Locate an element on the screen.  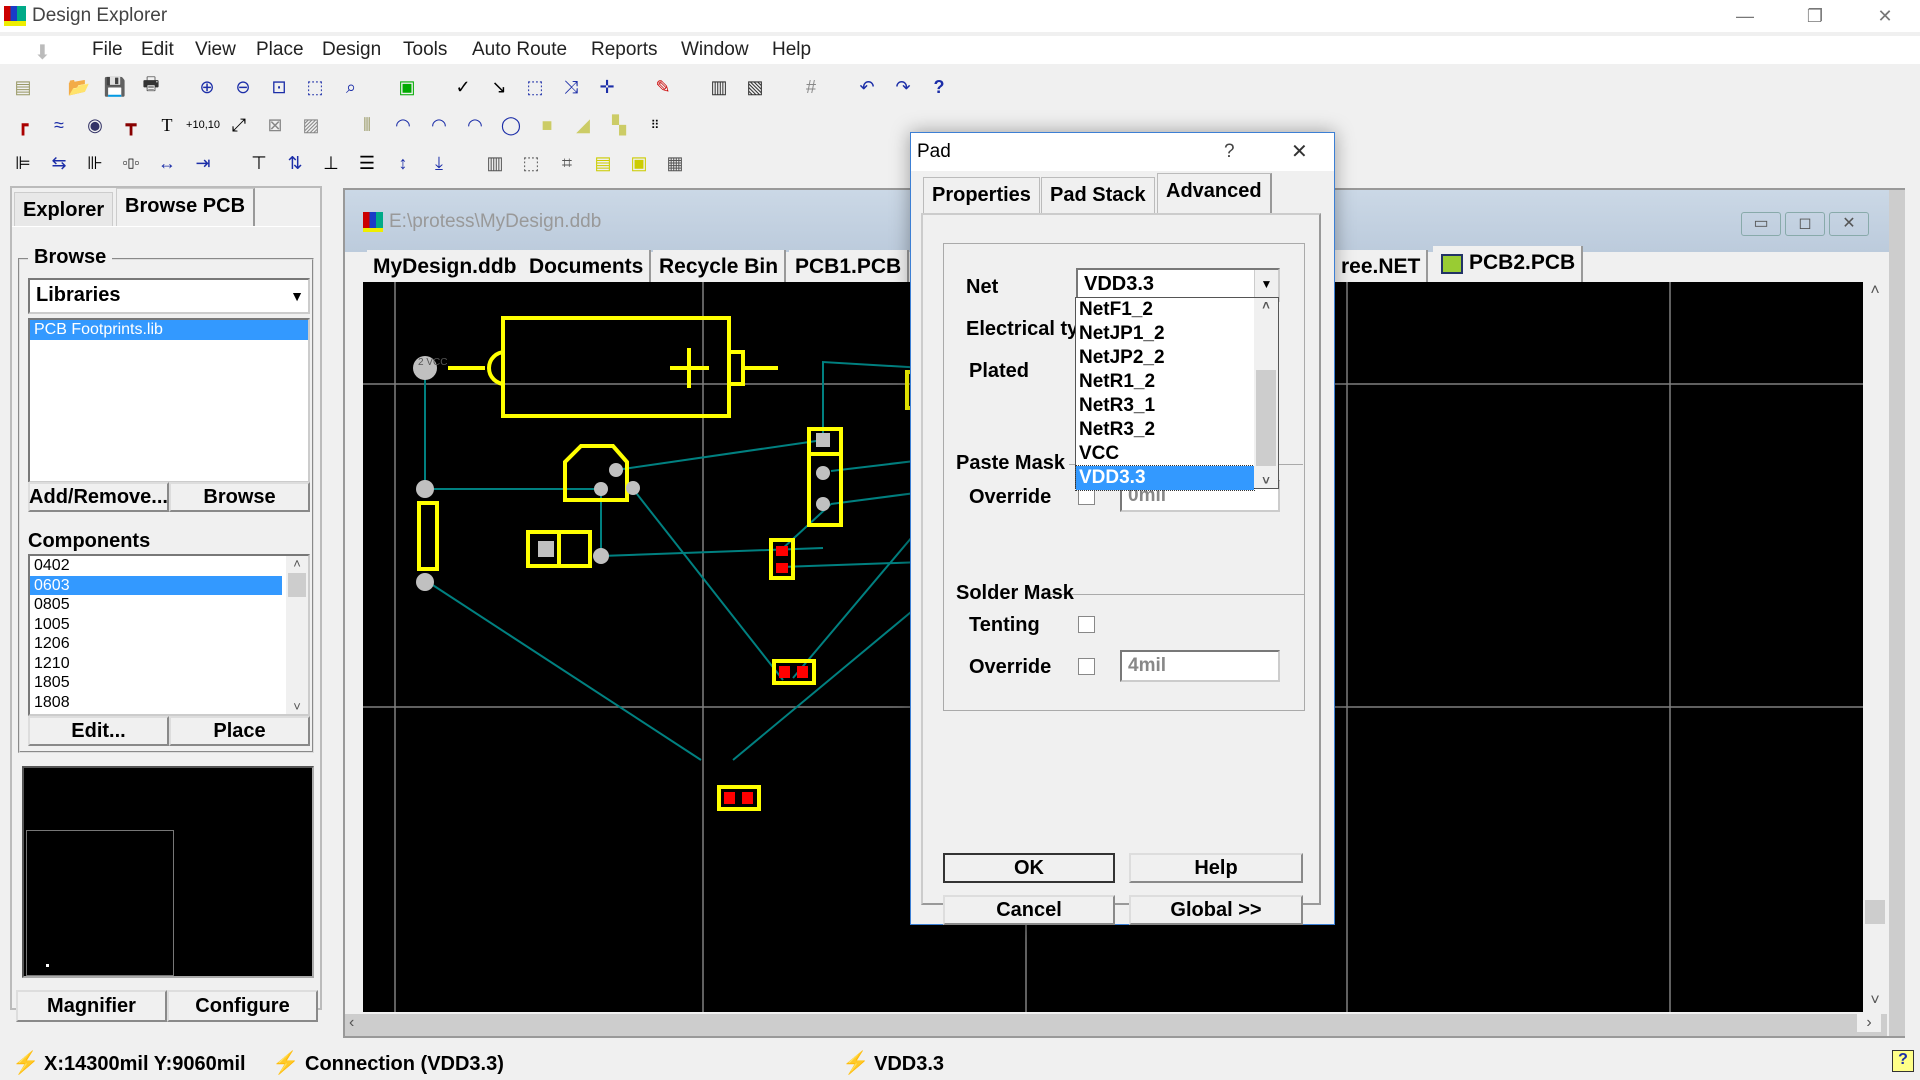
scroll-left-icon: ‹ is located at coordinates (351, 1023).